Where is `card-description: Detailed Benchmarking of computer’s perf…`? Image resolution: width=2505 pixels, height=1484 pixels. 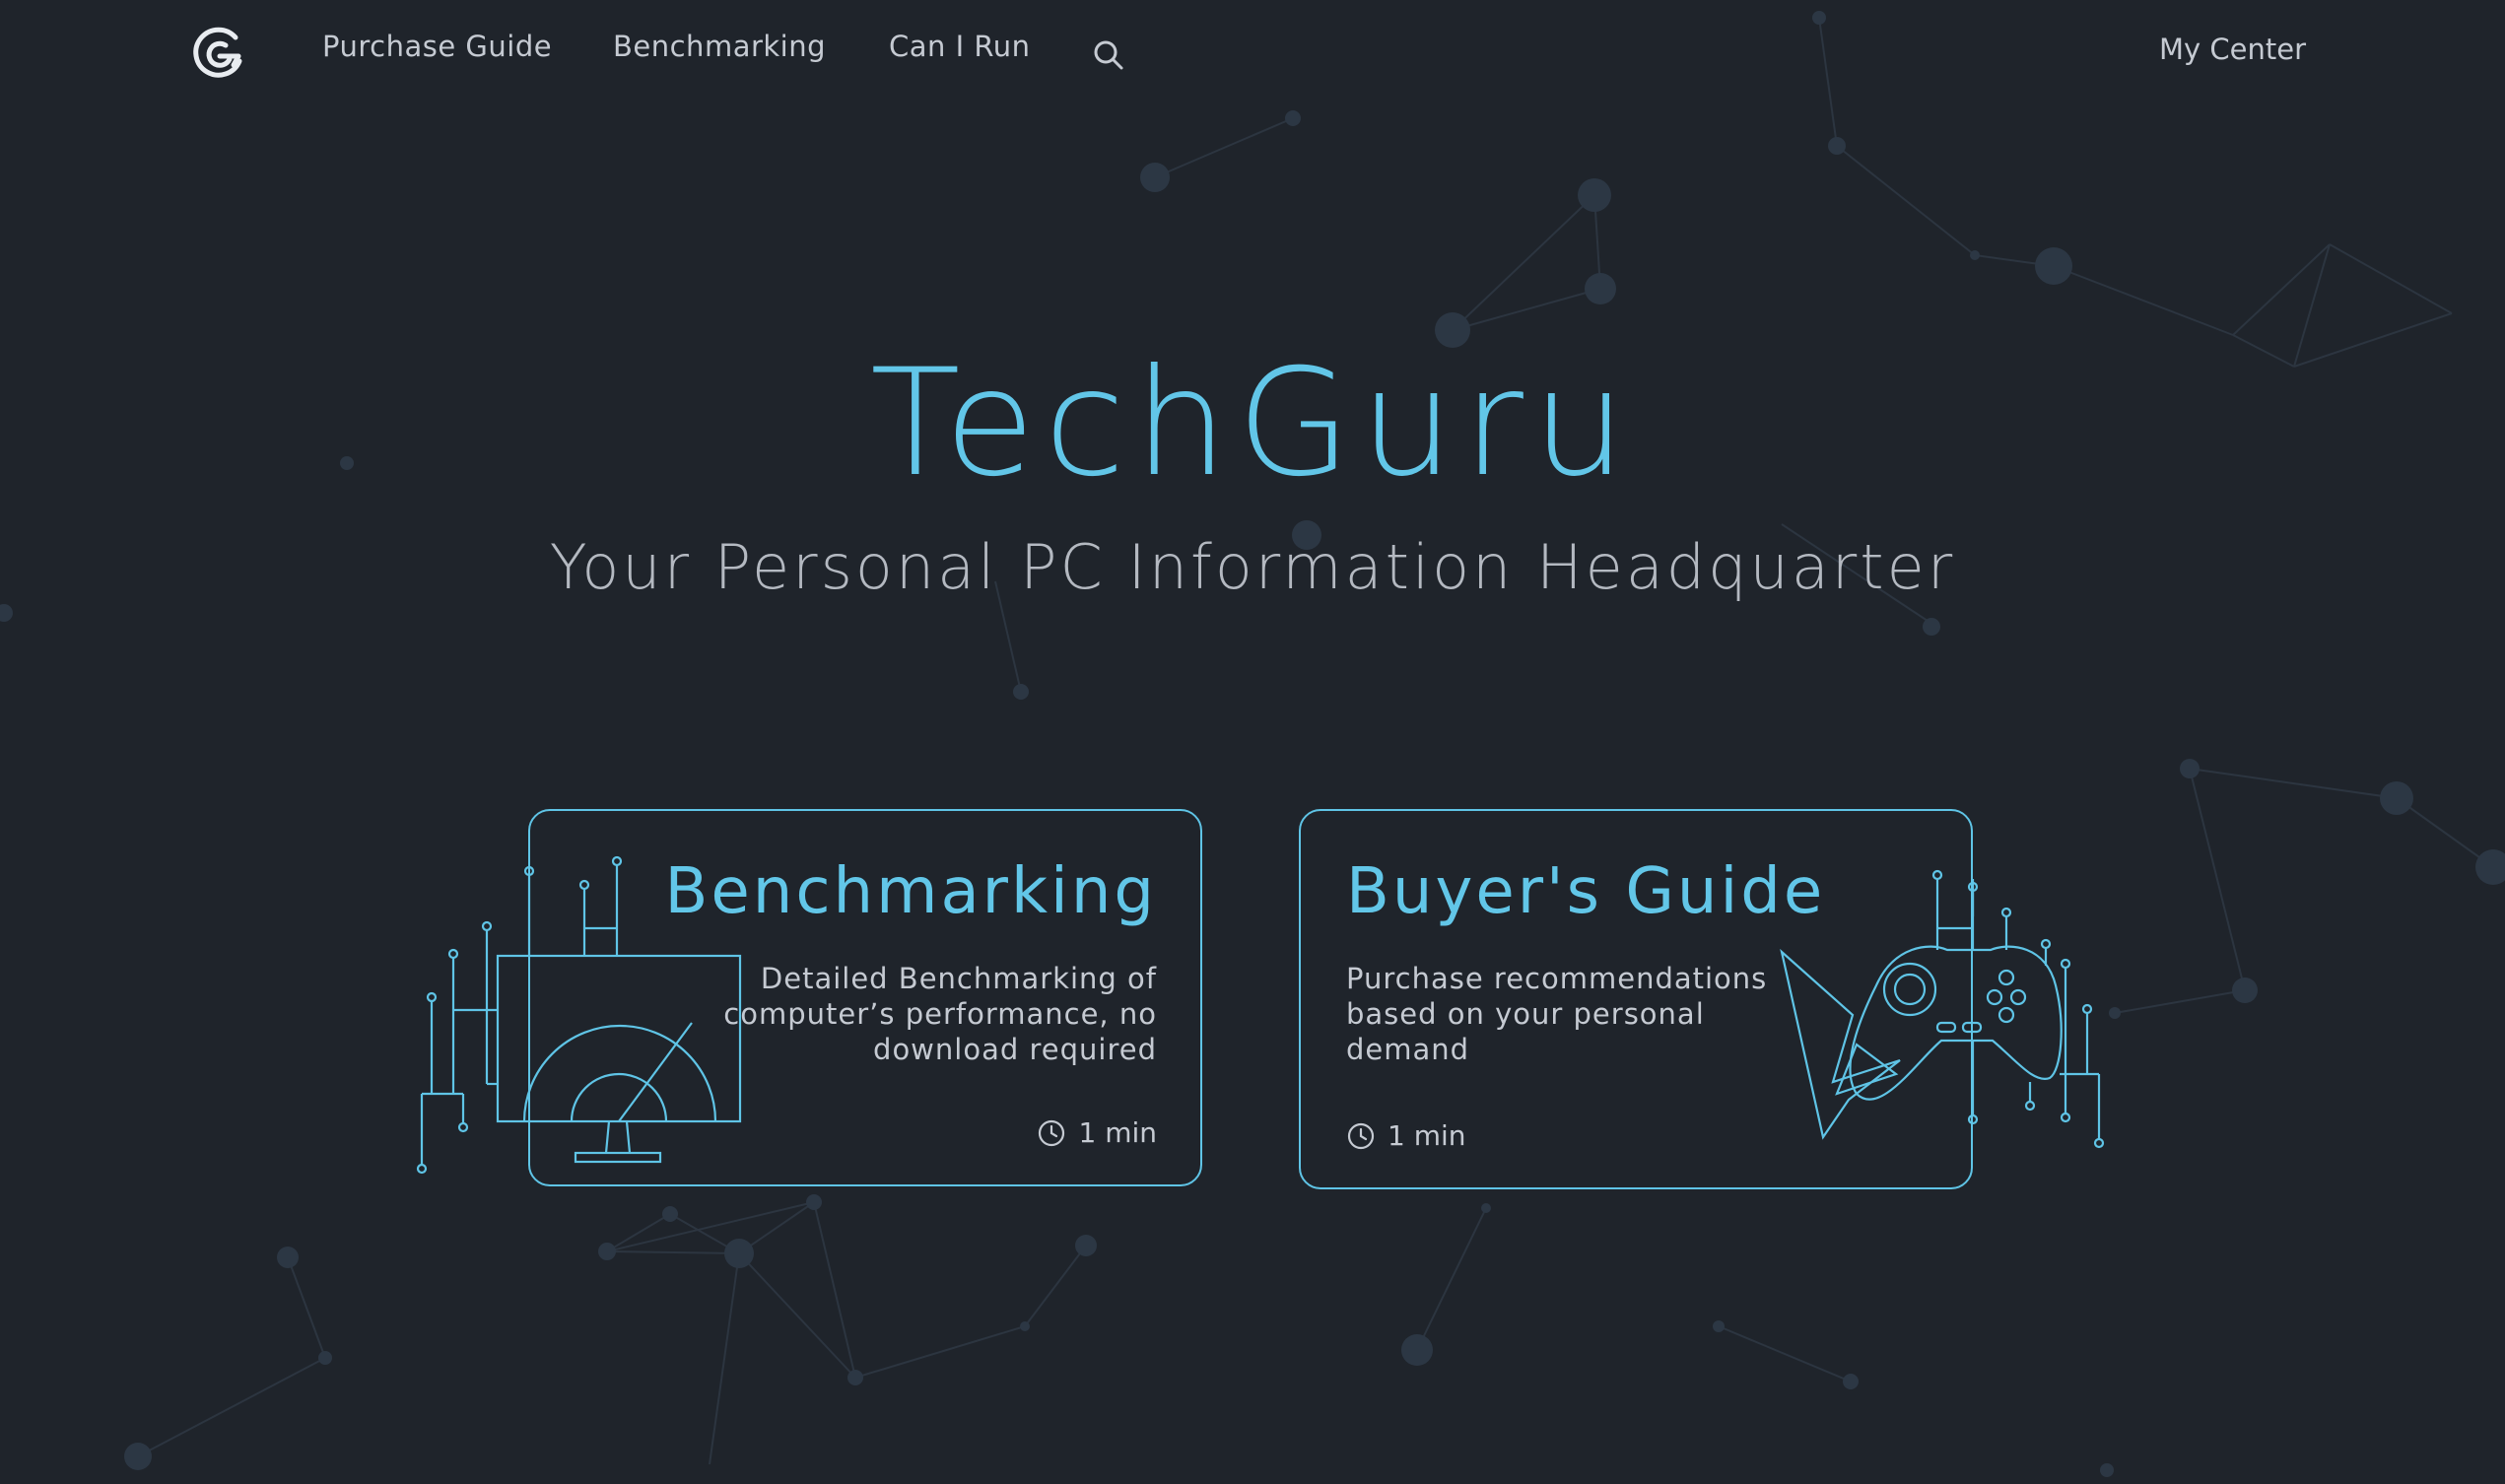 card-description: Detailed Benchmarking of computer’s perf… is located at coordinates (940, 1014).